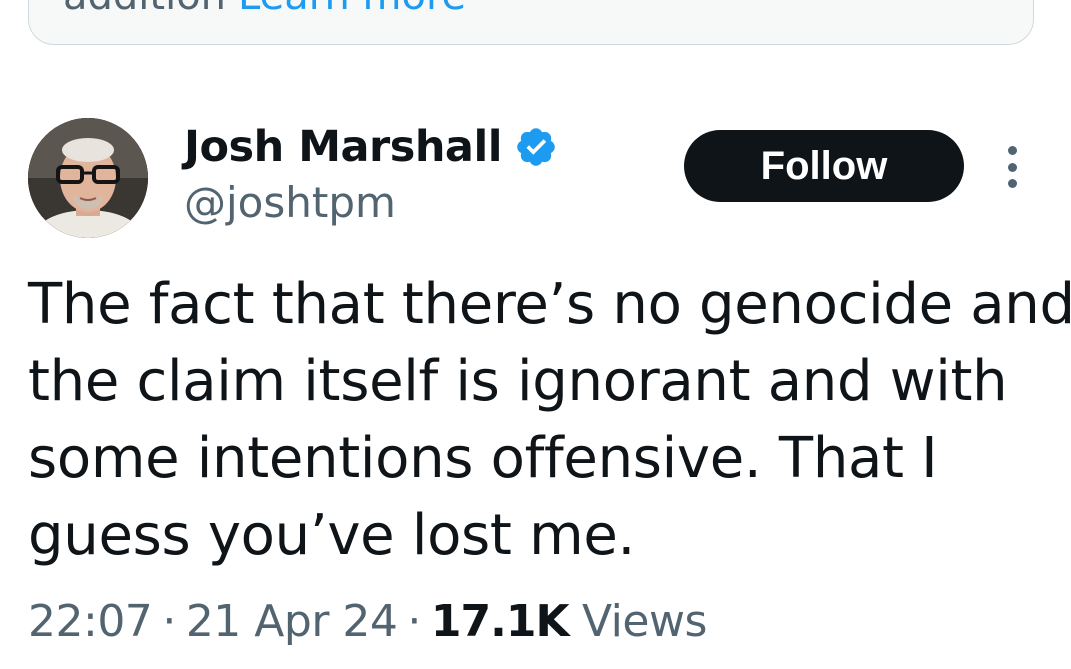  Describe the element at coordinates (292, 621) in the screenshot. I see `tweet-date: 21 Apr 24` at that location.